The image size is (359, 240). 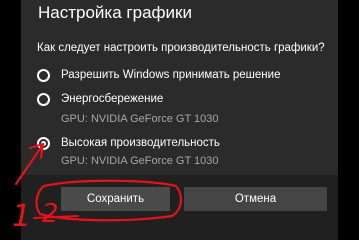 I want to click on option-high-performance: Высокая производительность, so click(x=128, y=143).